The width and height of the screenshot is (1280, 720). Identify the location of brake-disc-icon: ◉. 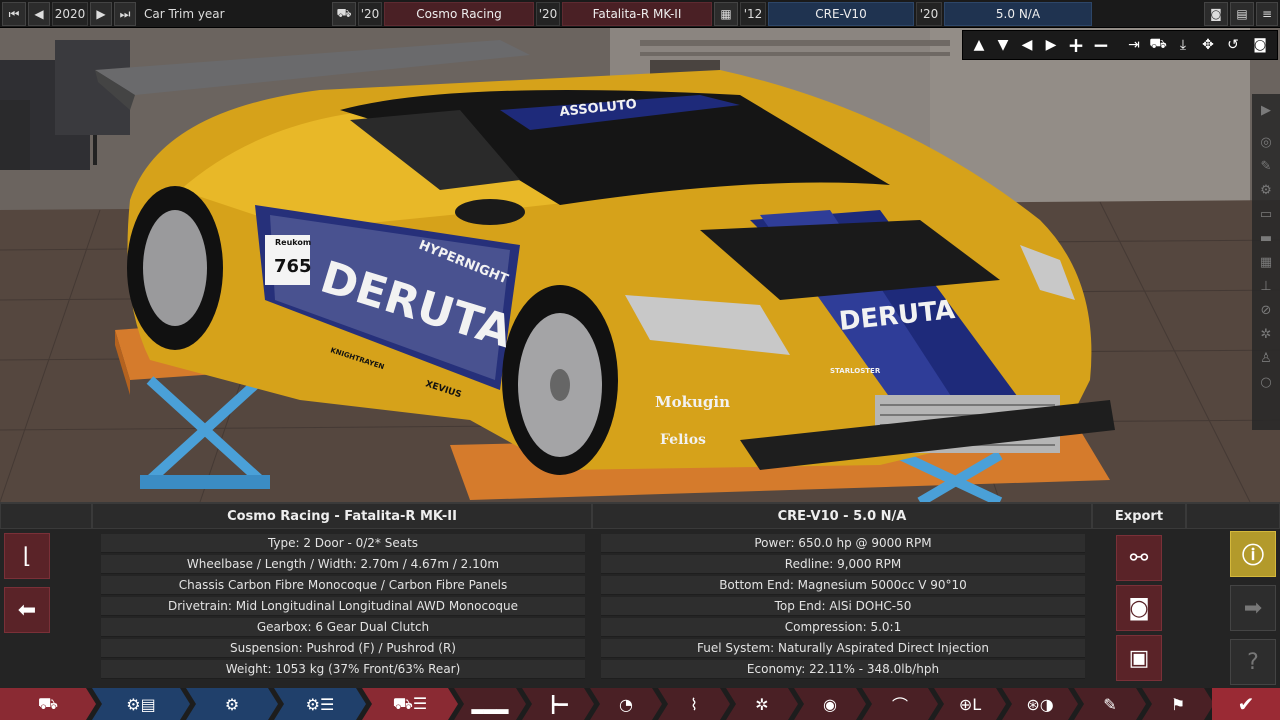
(830, 704).